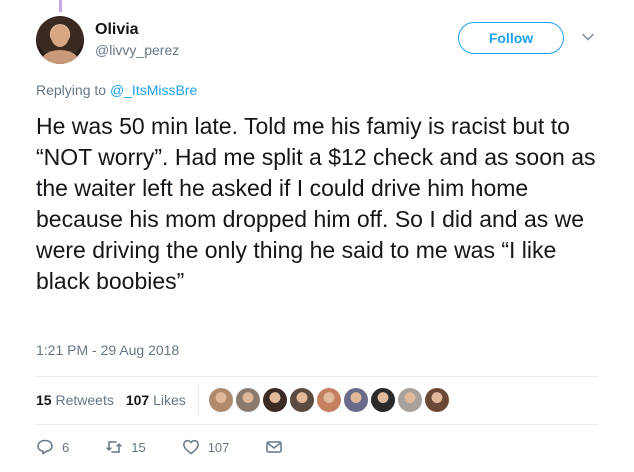 Image resolution: width=634 pixels, height=472 pixels. Describe the element at coordinates (320, 42) in the screenshot. I see `tweet-header: Olivia @livvy_perez Follow` at that location.